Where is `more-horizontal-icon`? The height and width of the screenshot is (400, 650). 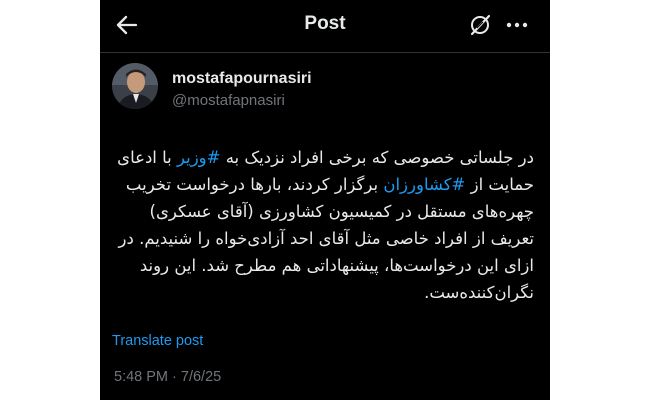
more-horizontal-icon is located at coordinates (517, 25).